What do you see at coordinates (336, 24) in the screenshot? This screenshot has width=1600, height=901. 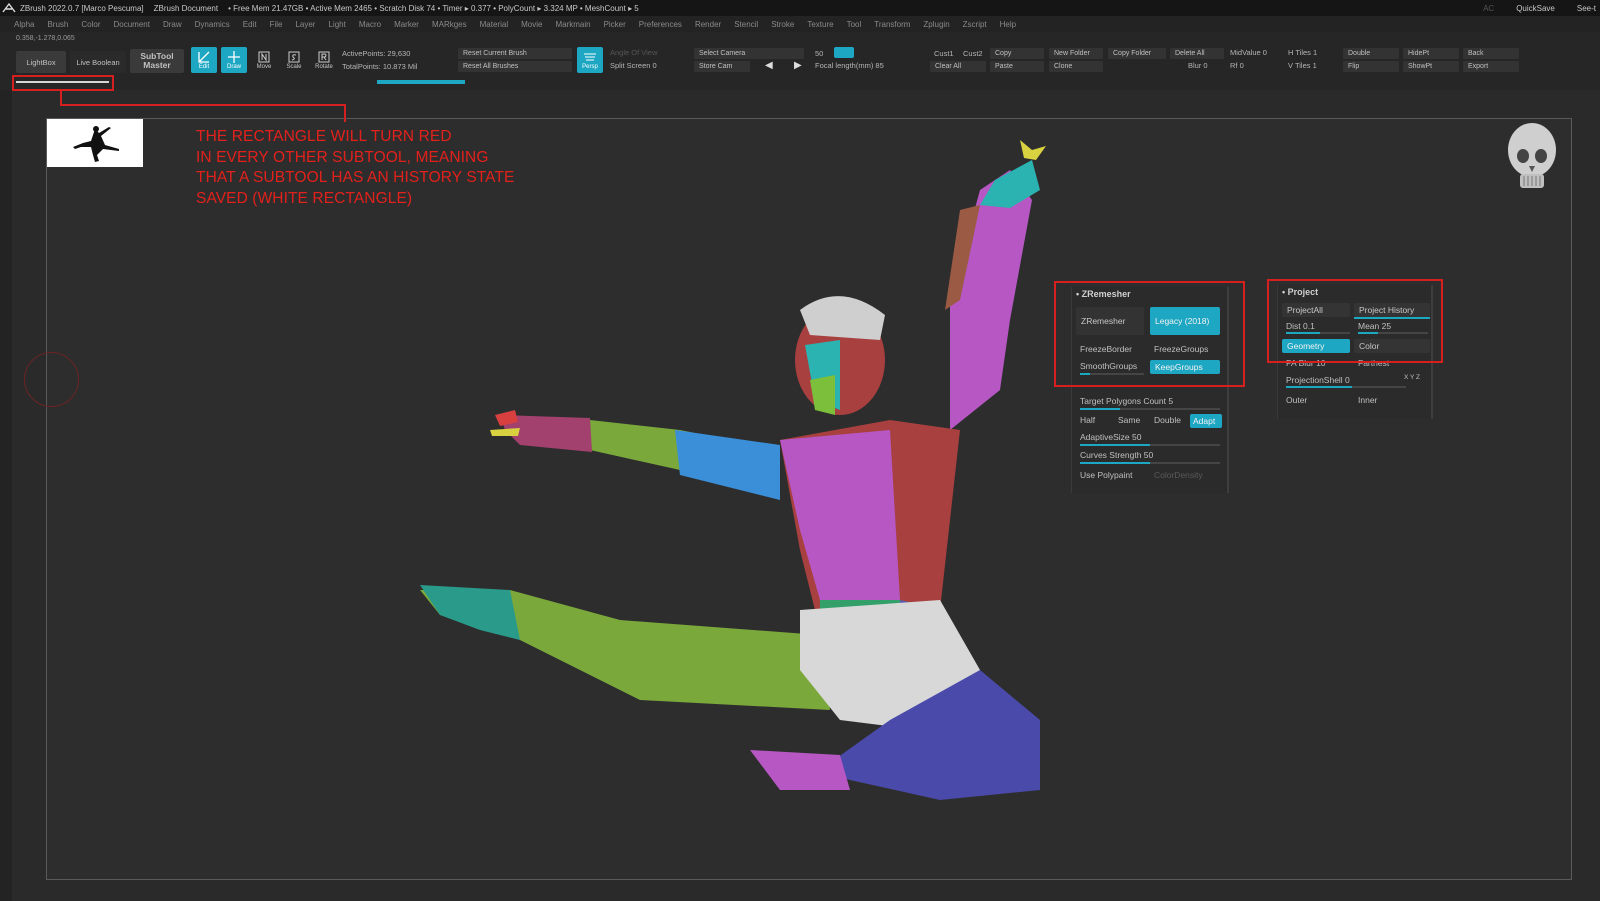 I see `menu-light: Light` at bounding box center [336, 24].